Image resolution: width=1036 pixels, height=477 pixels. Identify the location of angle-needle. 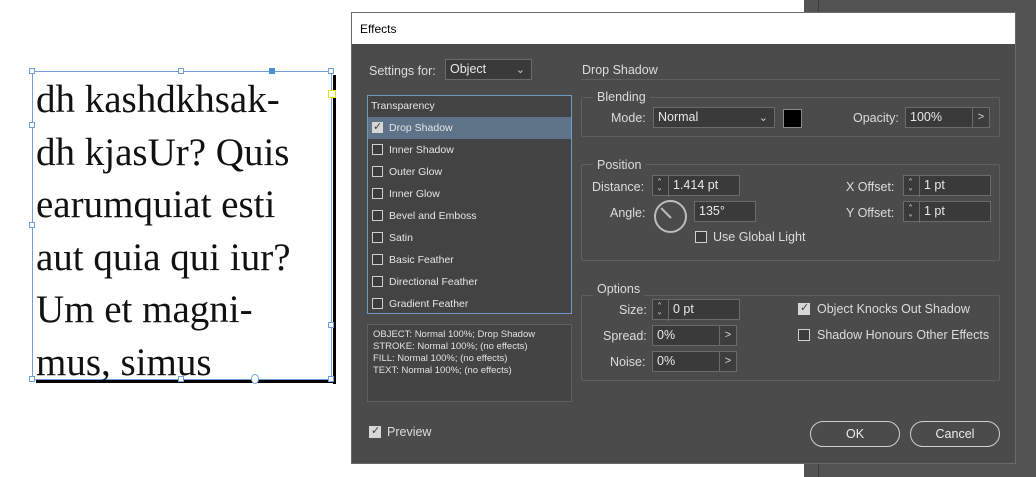
(666, 213).